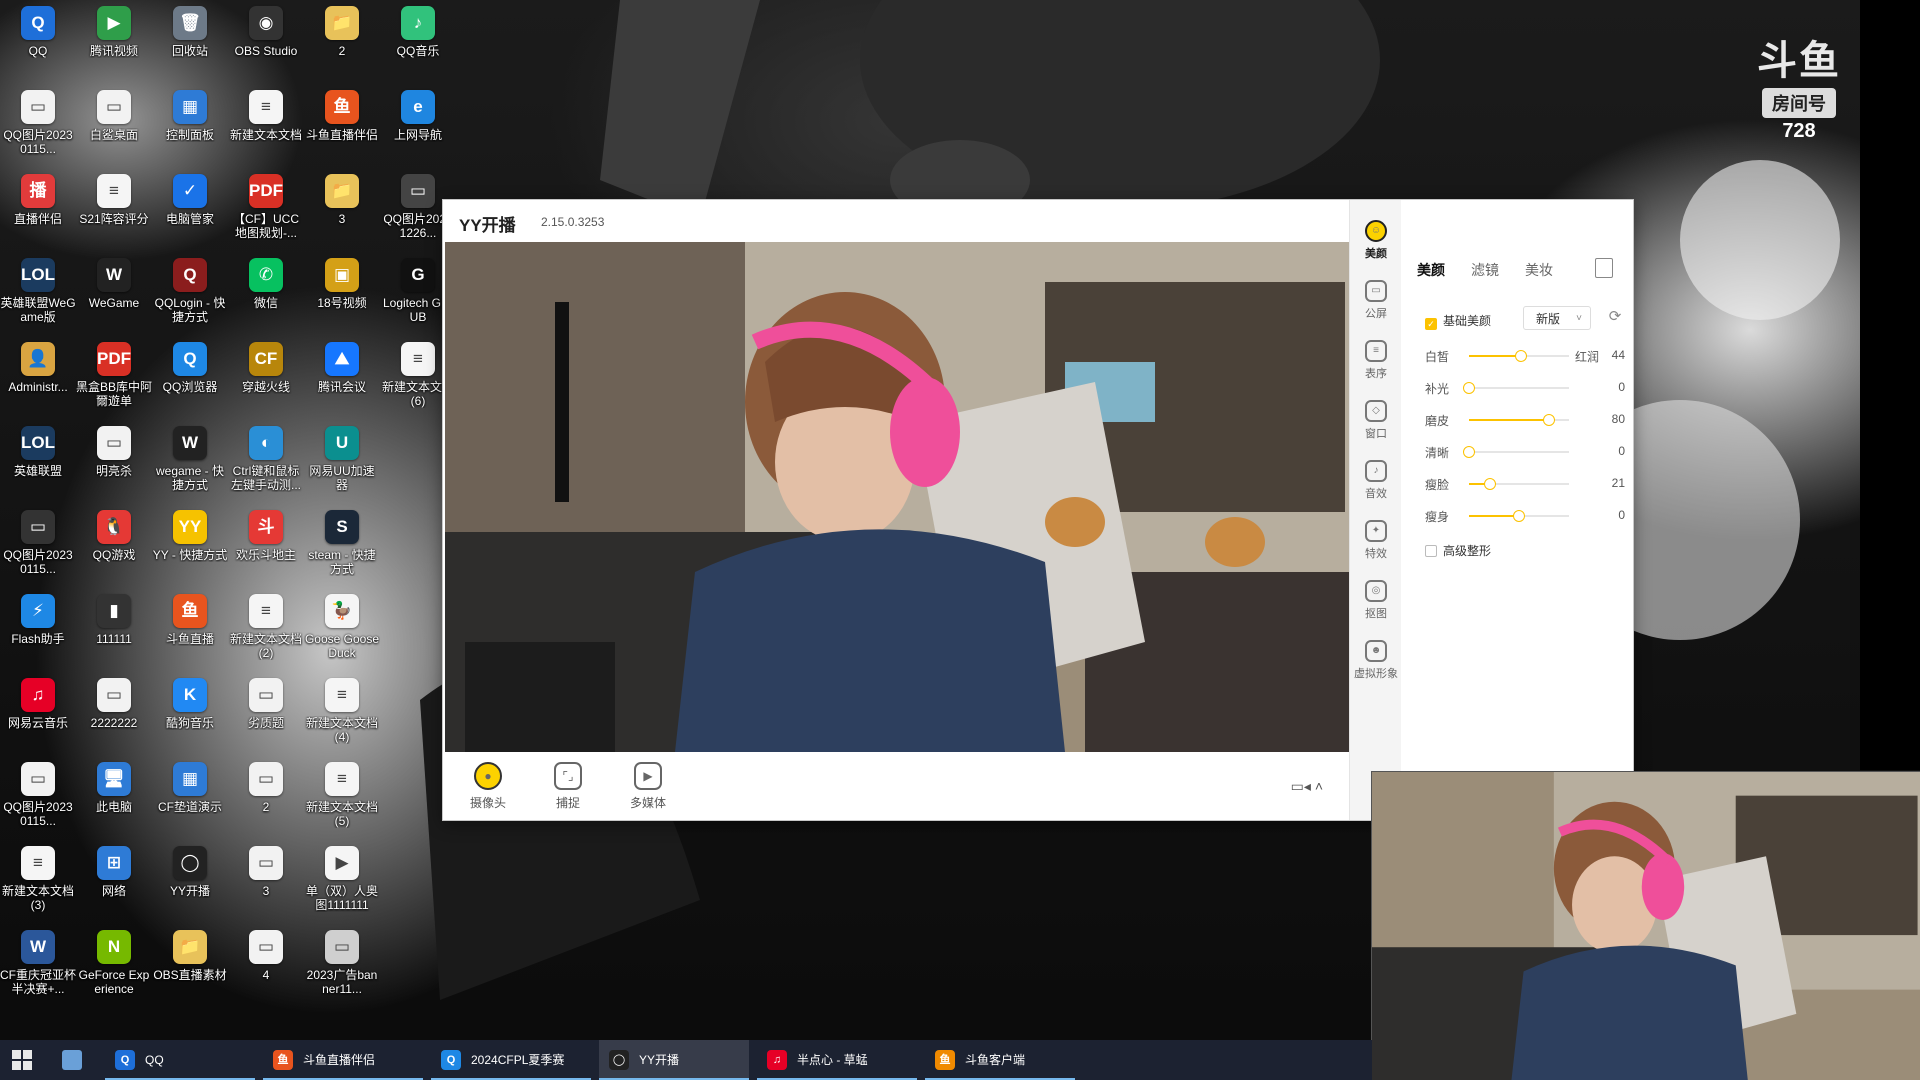 Image resolution: width=1920 pixels, height=1080 pixels. What do you see at coordinates (568, 786) in the screenshot?
I see `capture-source-button: ⌜⌟ 捕捉` at bounding box center [568, 786].